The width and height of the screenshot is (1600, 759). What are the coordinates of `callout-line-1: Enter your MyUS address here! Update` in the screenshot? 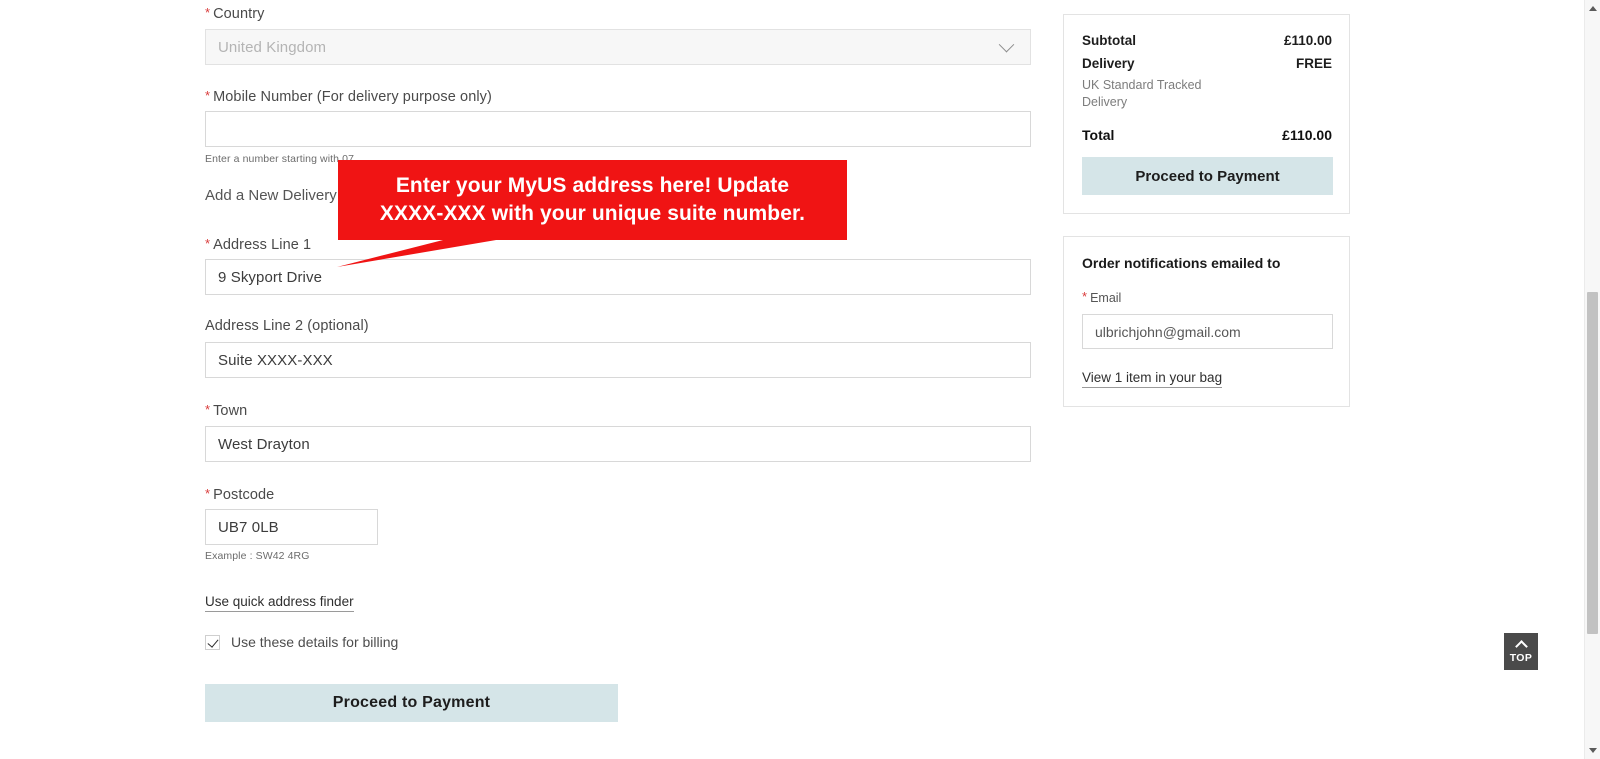 It's located at (592, 185).